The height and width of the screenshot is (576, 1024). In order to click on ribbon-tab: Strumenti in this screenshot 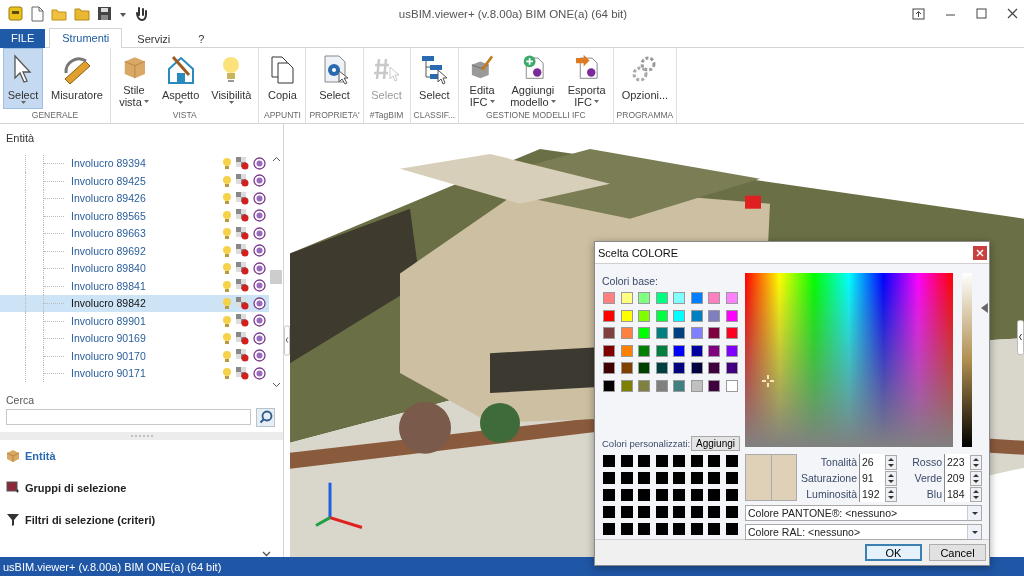, I will do `click(86, 37)`.